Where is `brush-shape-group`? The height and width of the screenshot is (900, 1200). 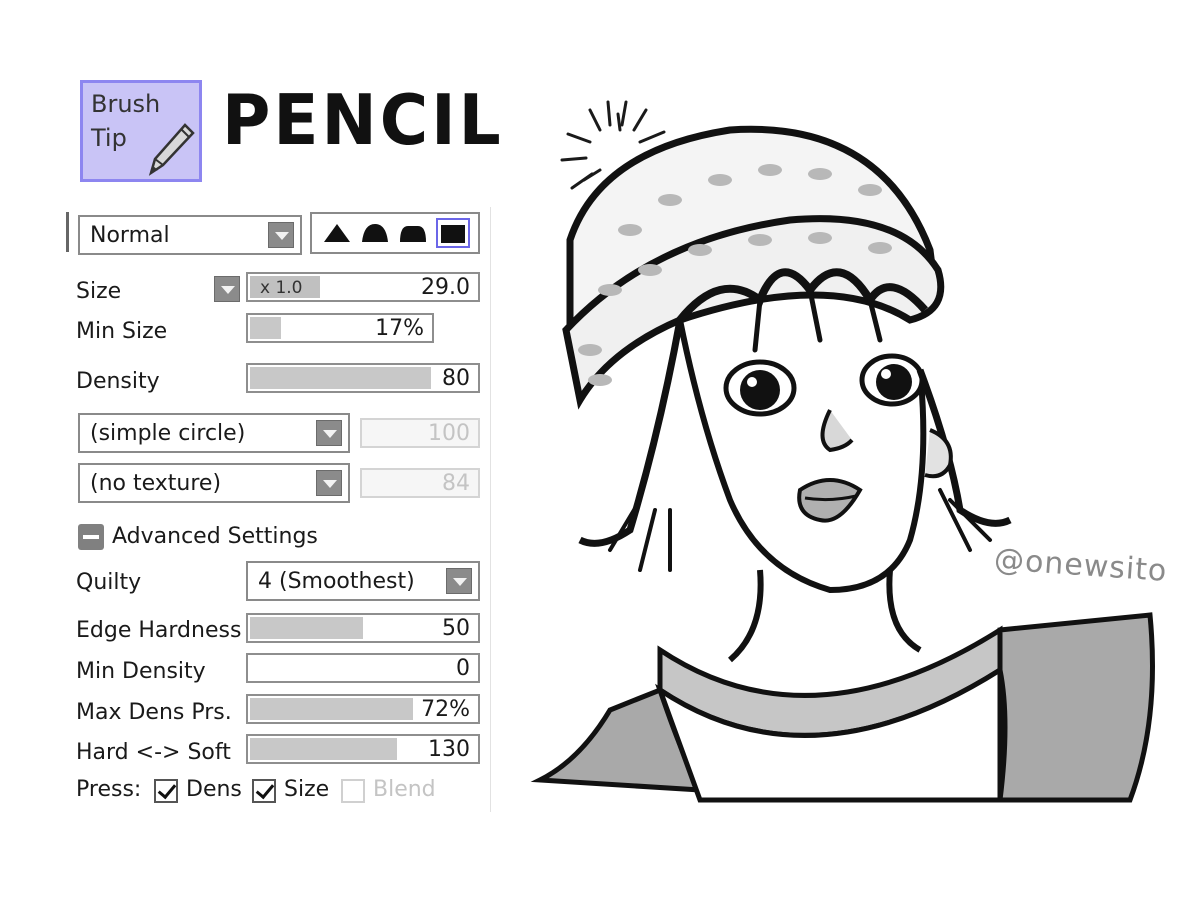 brush-shape-group is located at coordinates (395, 233).